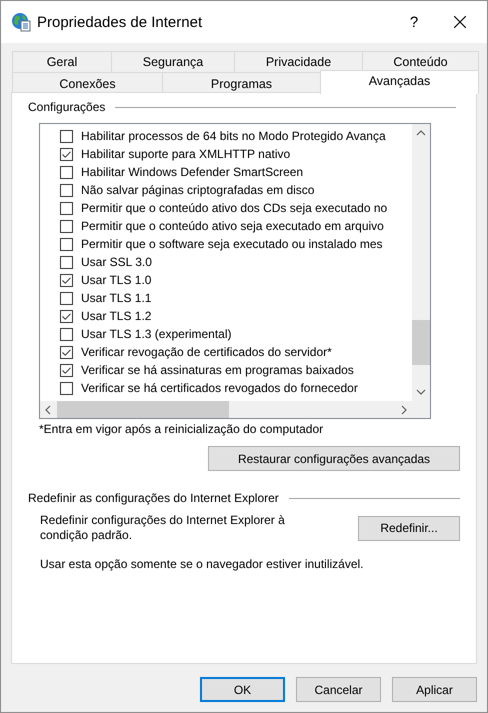 The height and width of the screenshot is (713, 488). Describe the element at coordinates (420, 61) in the screenshot. I see `tab: Conteúdo` at that location.